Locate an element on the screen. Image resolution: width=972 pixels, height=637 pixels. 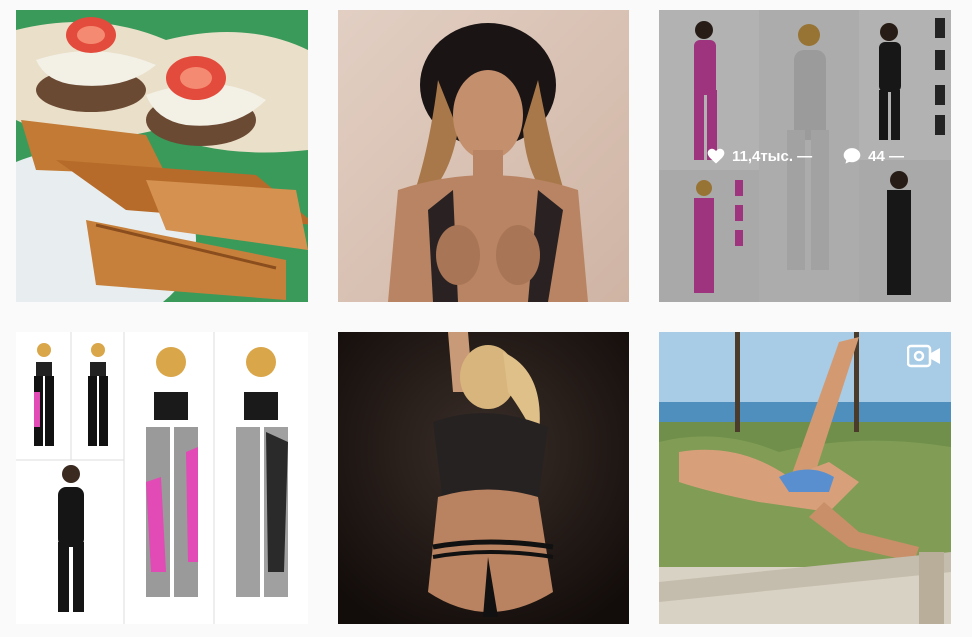
post-hover-overlay: 11,4тыс. — 44 — is located at coordinates (805, 156).